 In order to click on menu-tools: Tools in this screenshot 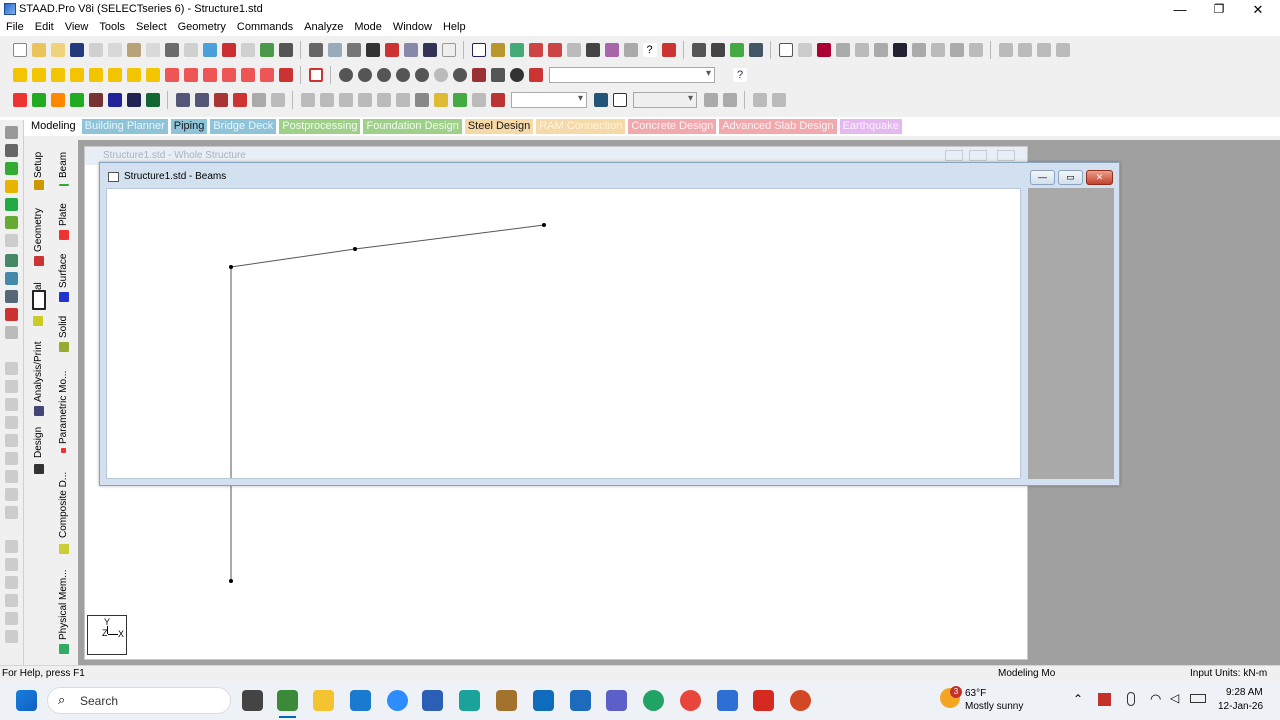, I will do `click(111, 27)`.